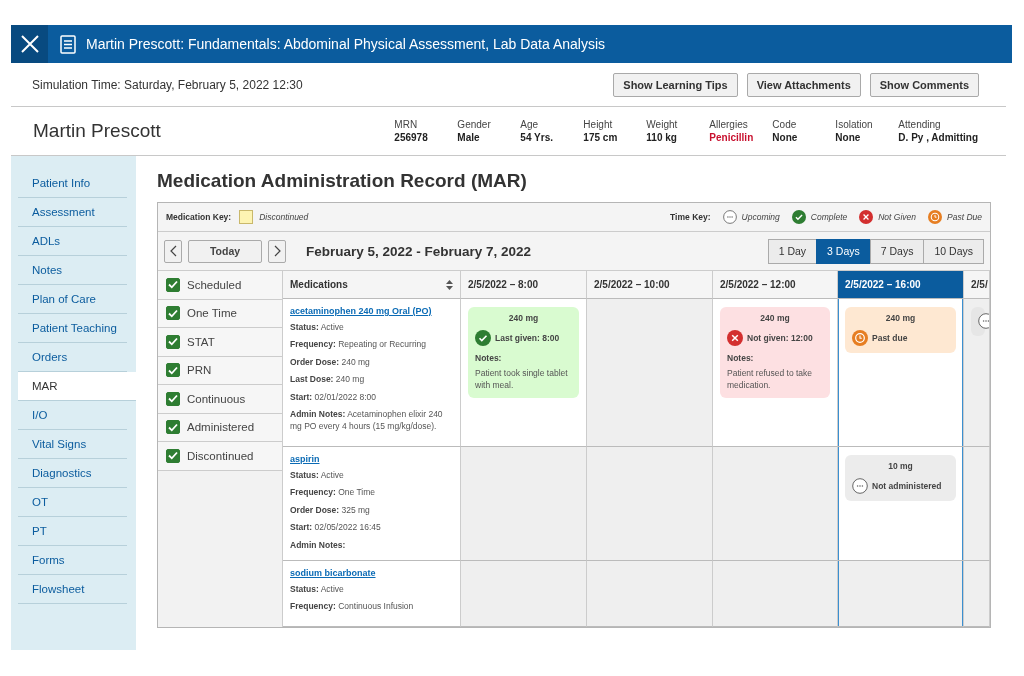 The height and width of the screenshot is (676, 1024). Describe the element at coordinates (72, 299) in the screenshot. I see `sidebar-item: Plan of Care` at that location.